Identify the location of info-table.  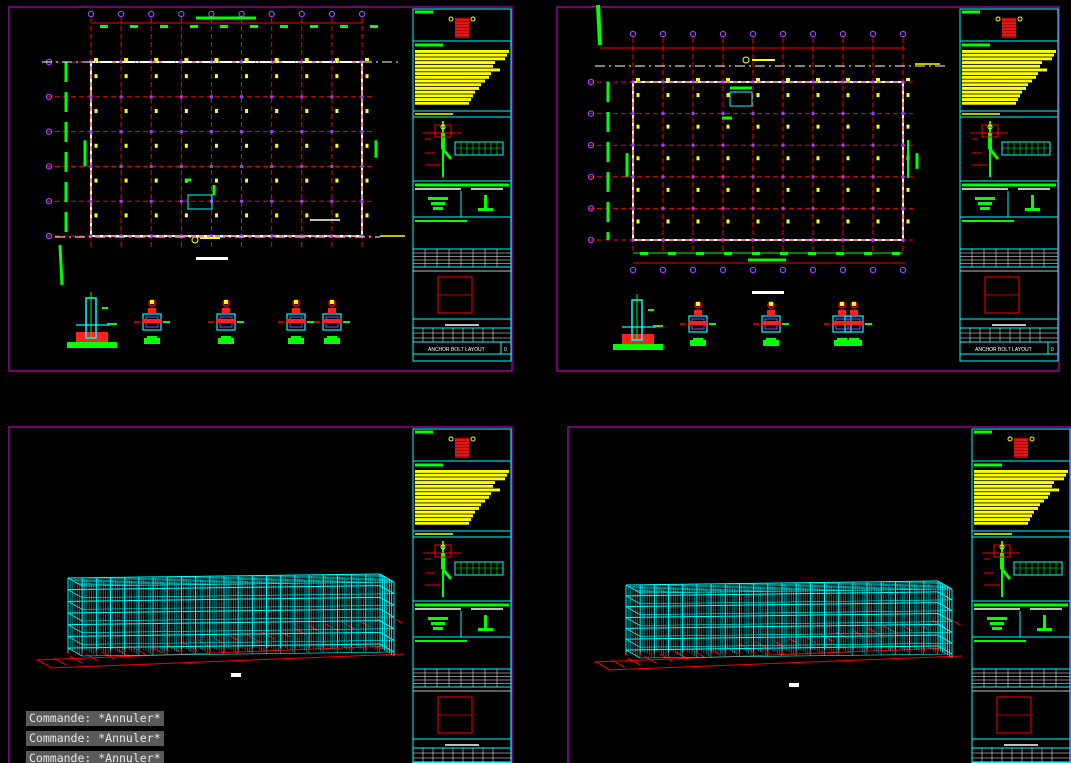
(462, 755).